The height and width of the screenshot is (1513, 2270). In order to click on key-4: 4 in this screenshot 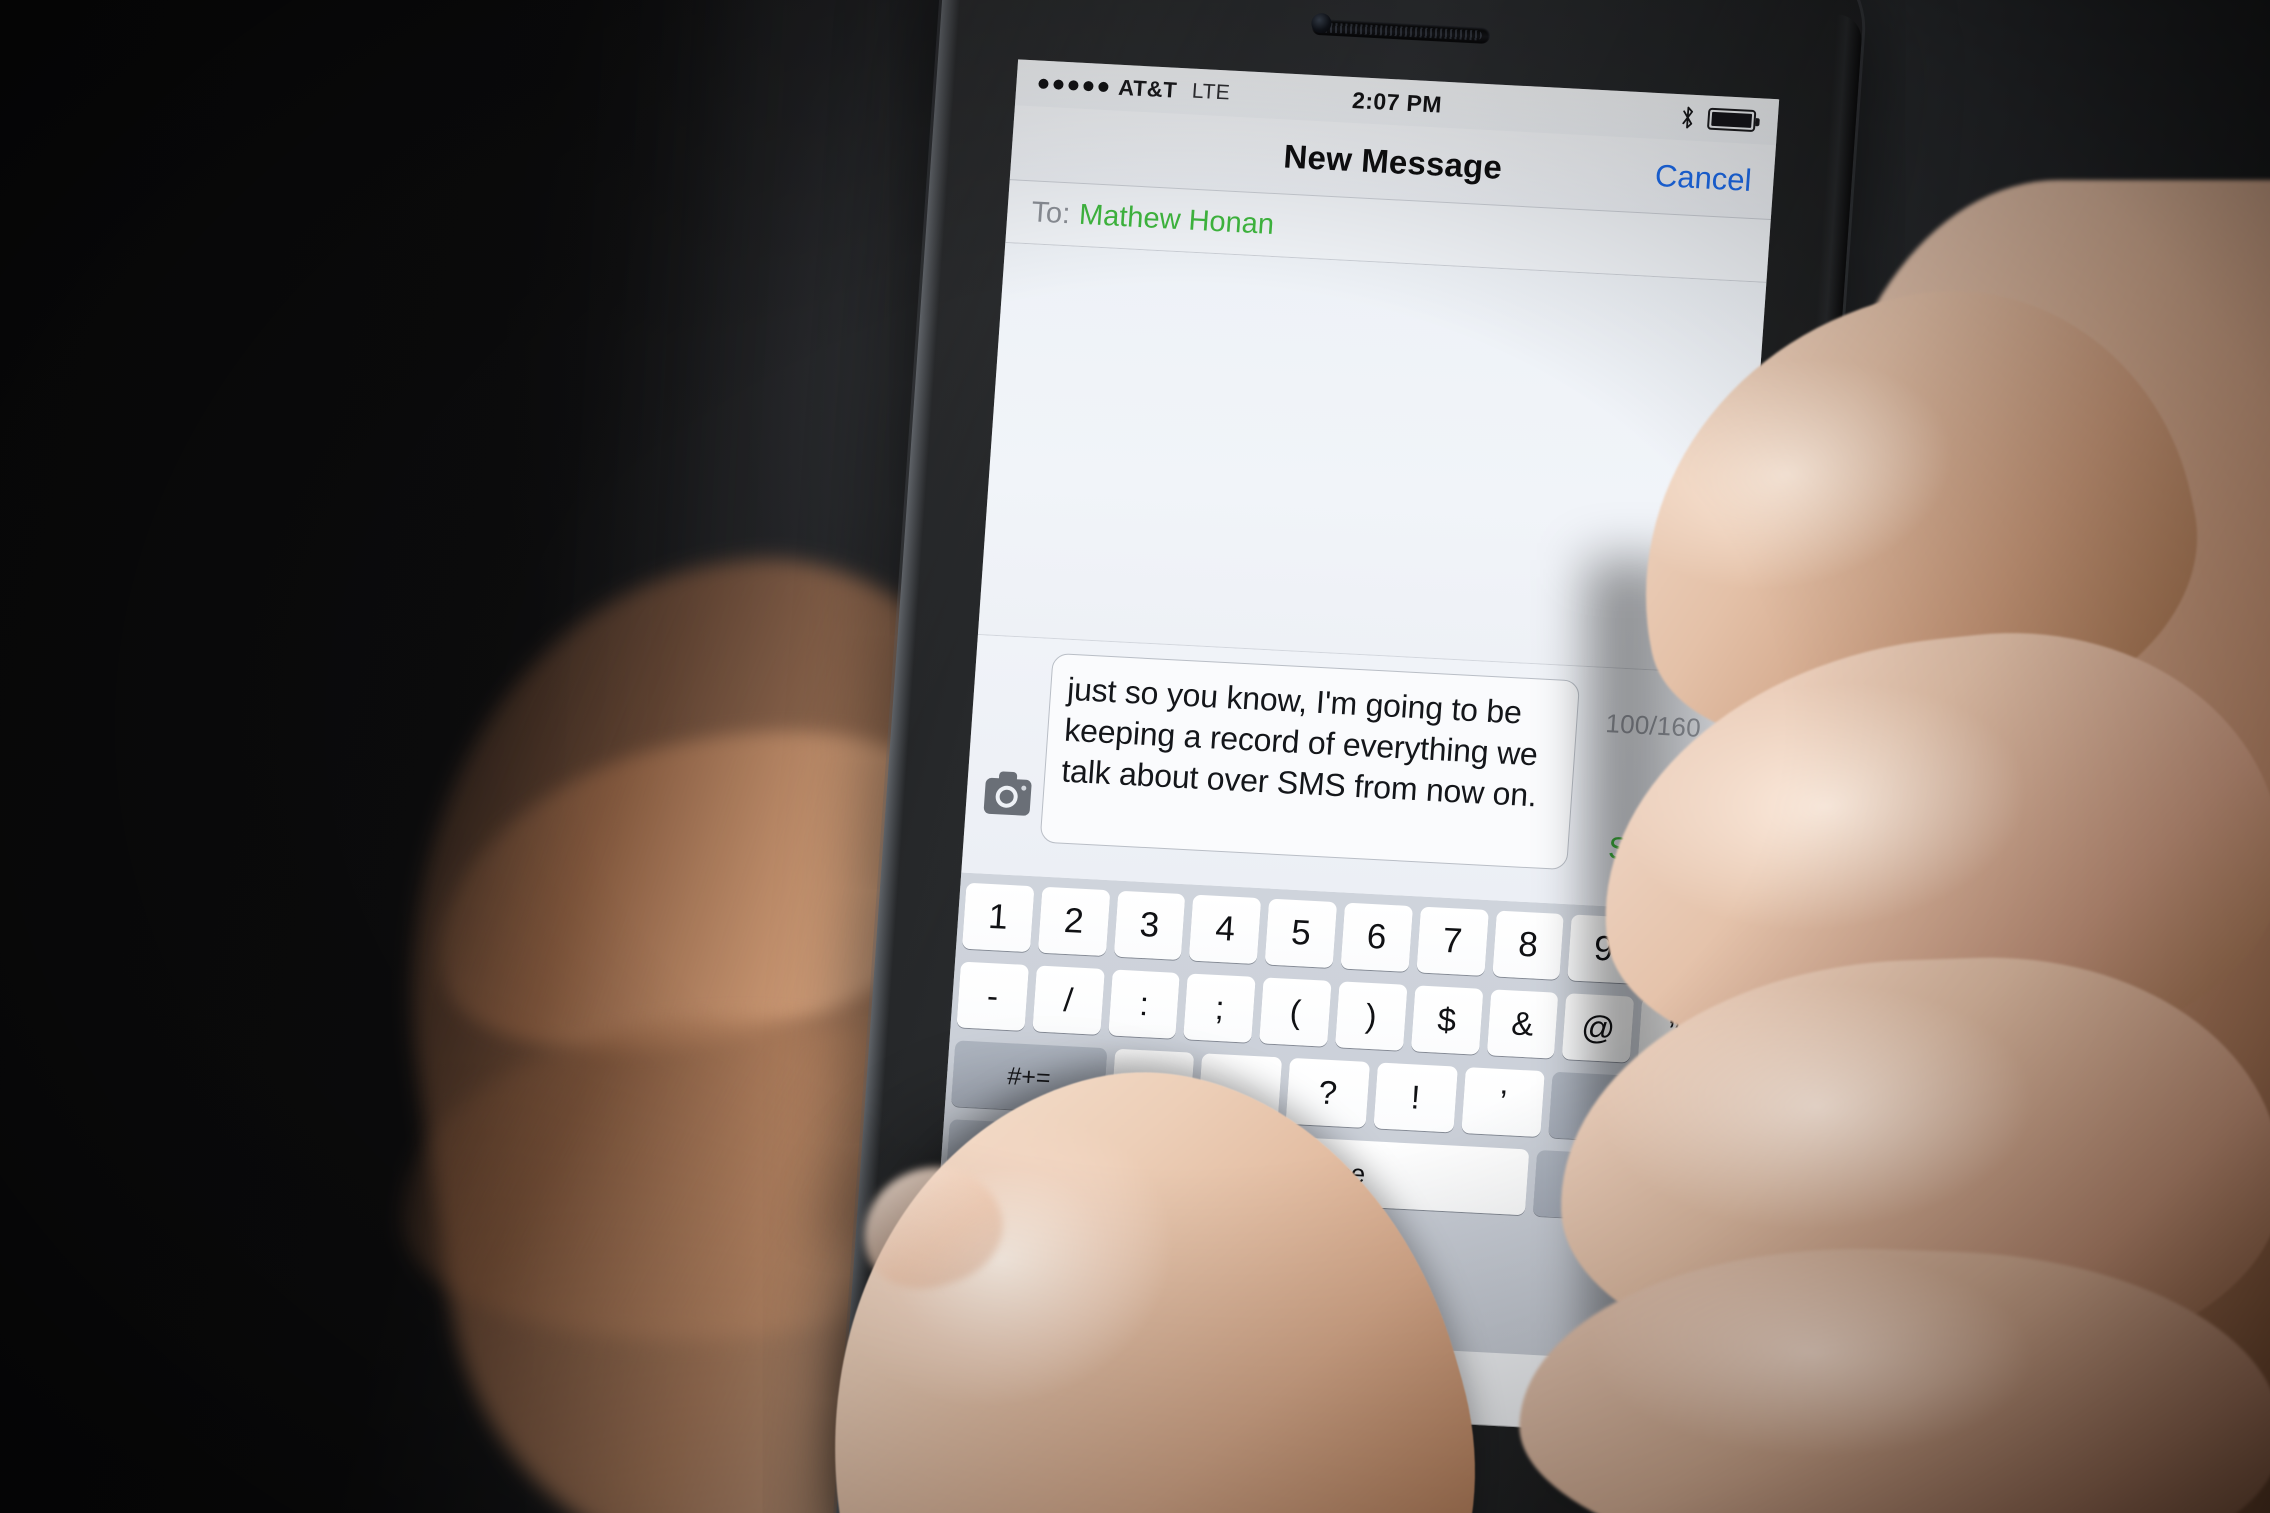, I will do `click(1225, 929)`.